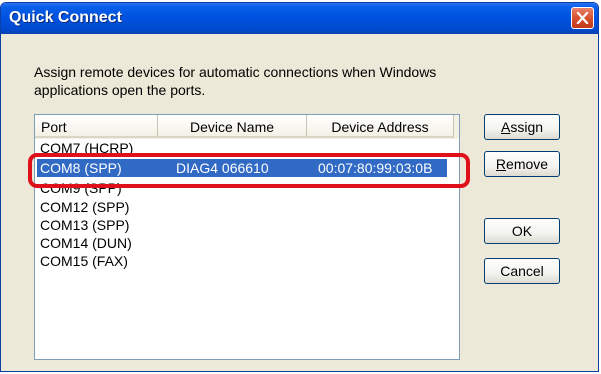 This screenshot has width=601, height=374. I want to click on close-button, so click(582, 18).